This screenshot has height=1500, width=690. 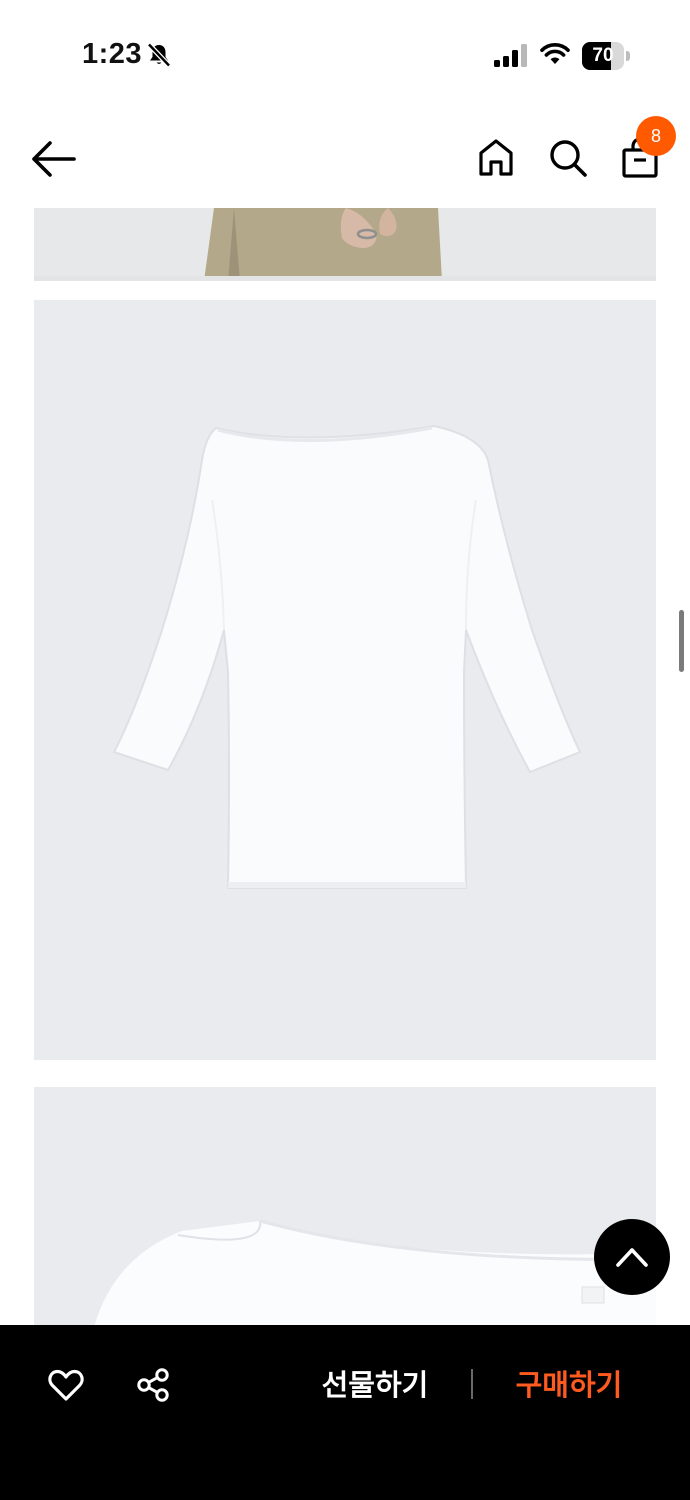 What do you see at coordinates (345, 244) in the screenshot?
I see `product-image-model` at bounding box center [345, 244].